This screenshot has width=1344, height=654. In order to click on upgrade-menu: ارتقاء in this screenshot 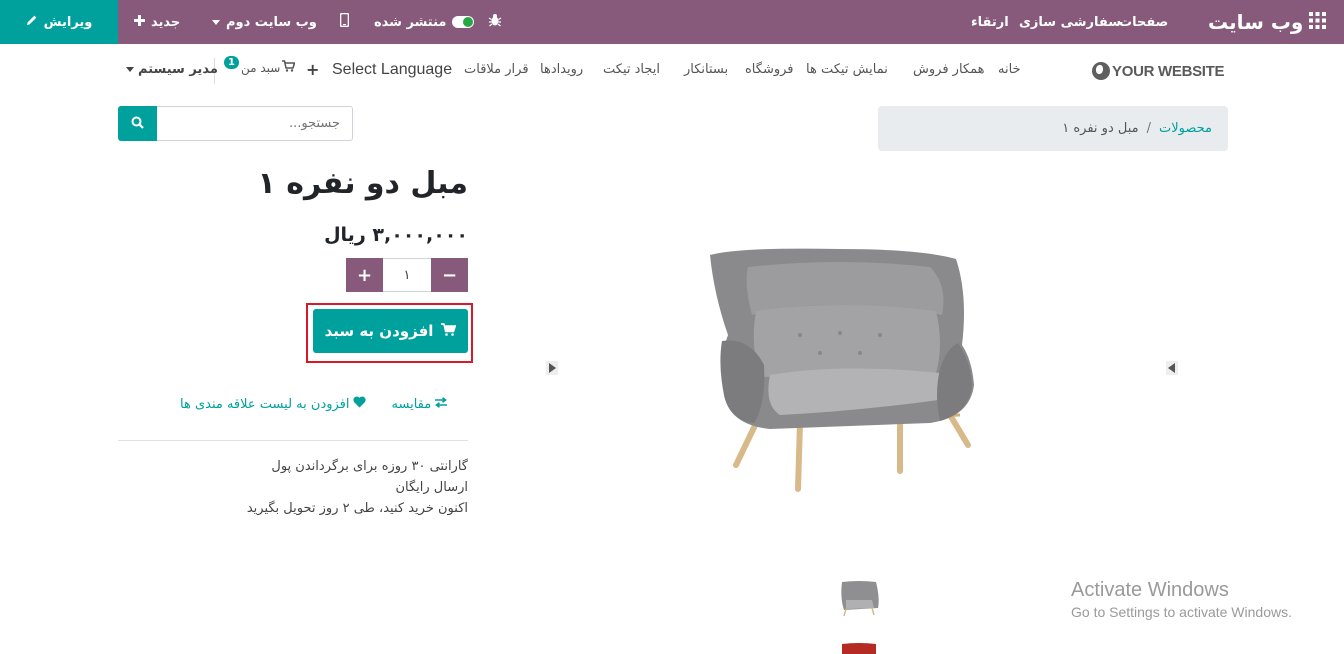, I will do `click(990, 22)`.